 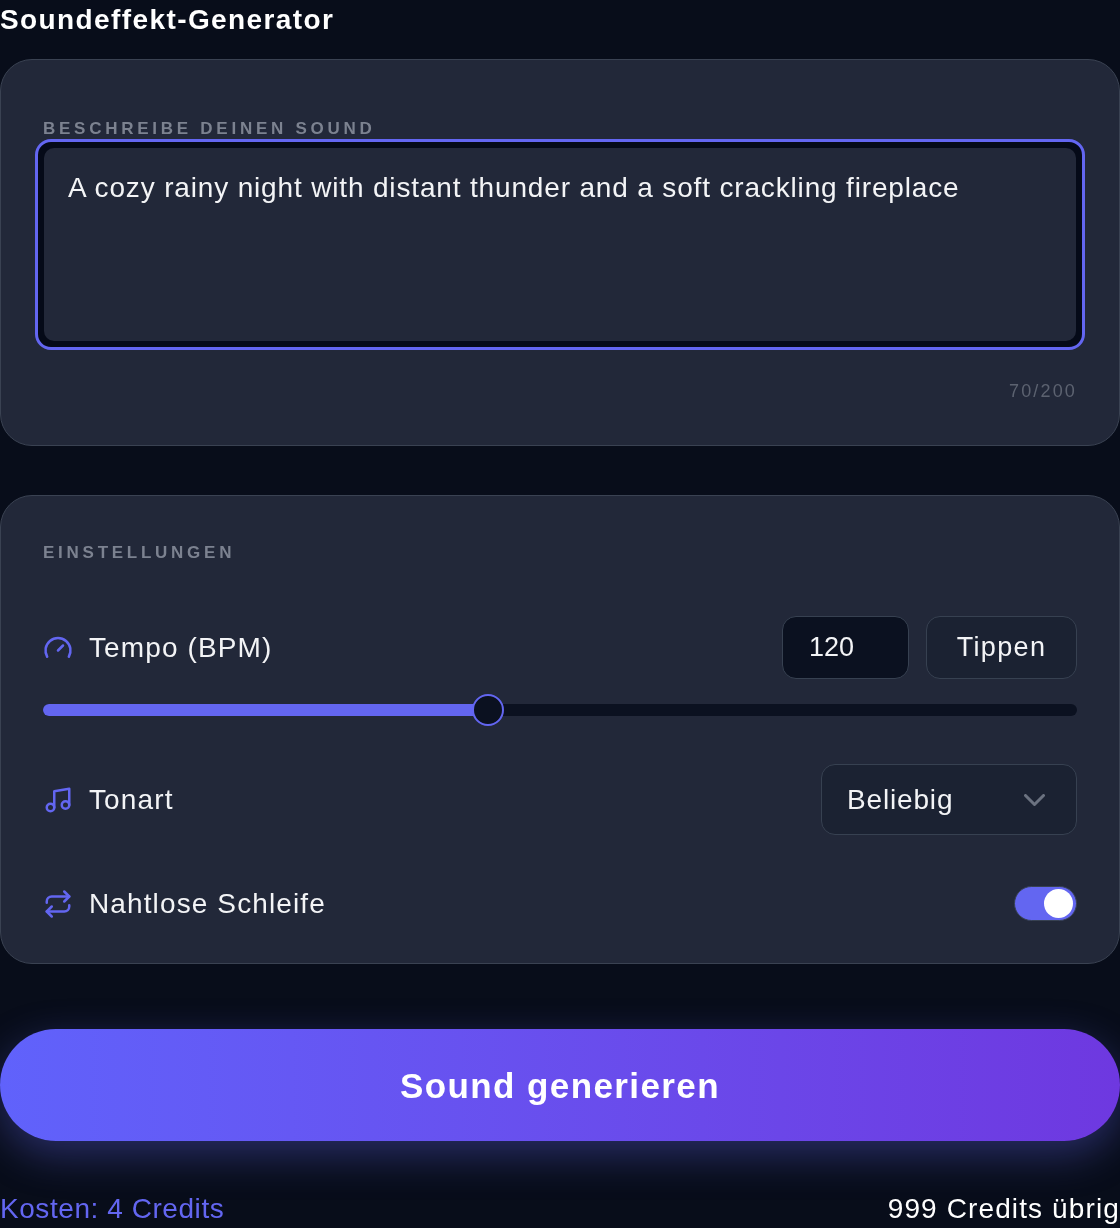 What do you see at coordinates (58, 903) in the screenshot?
I see `repeat-icon` at bounding box center [58, 903].